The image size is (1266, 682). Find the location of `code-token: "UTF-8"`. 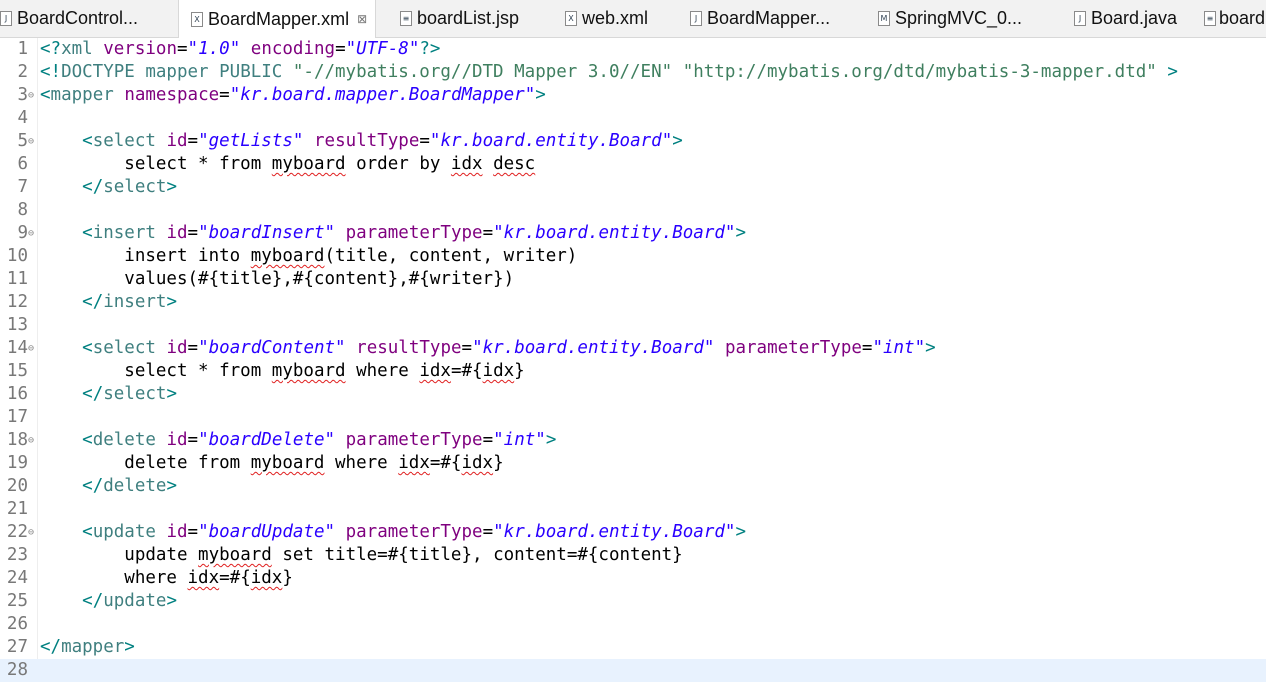

code-token: "UTF-8" is located at coordinates (382, 49).